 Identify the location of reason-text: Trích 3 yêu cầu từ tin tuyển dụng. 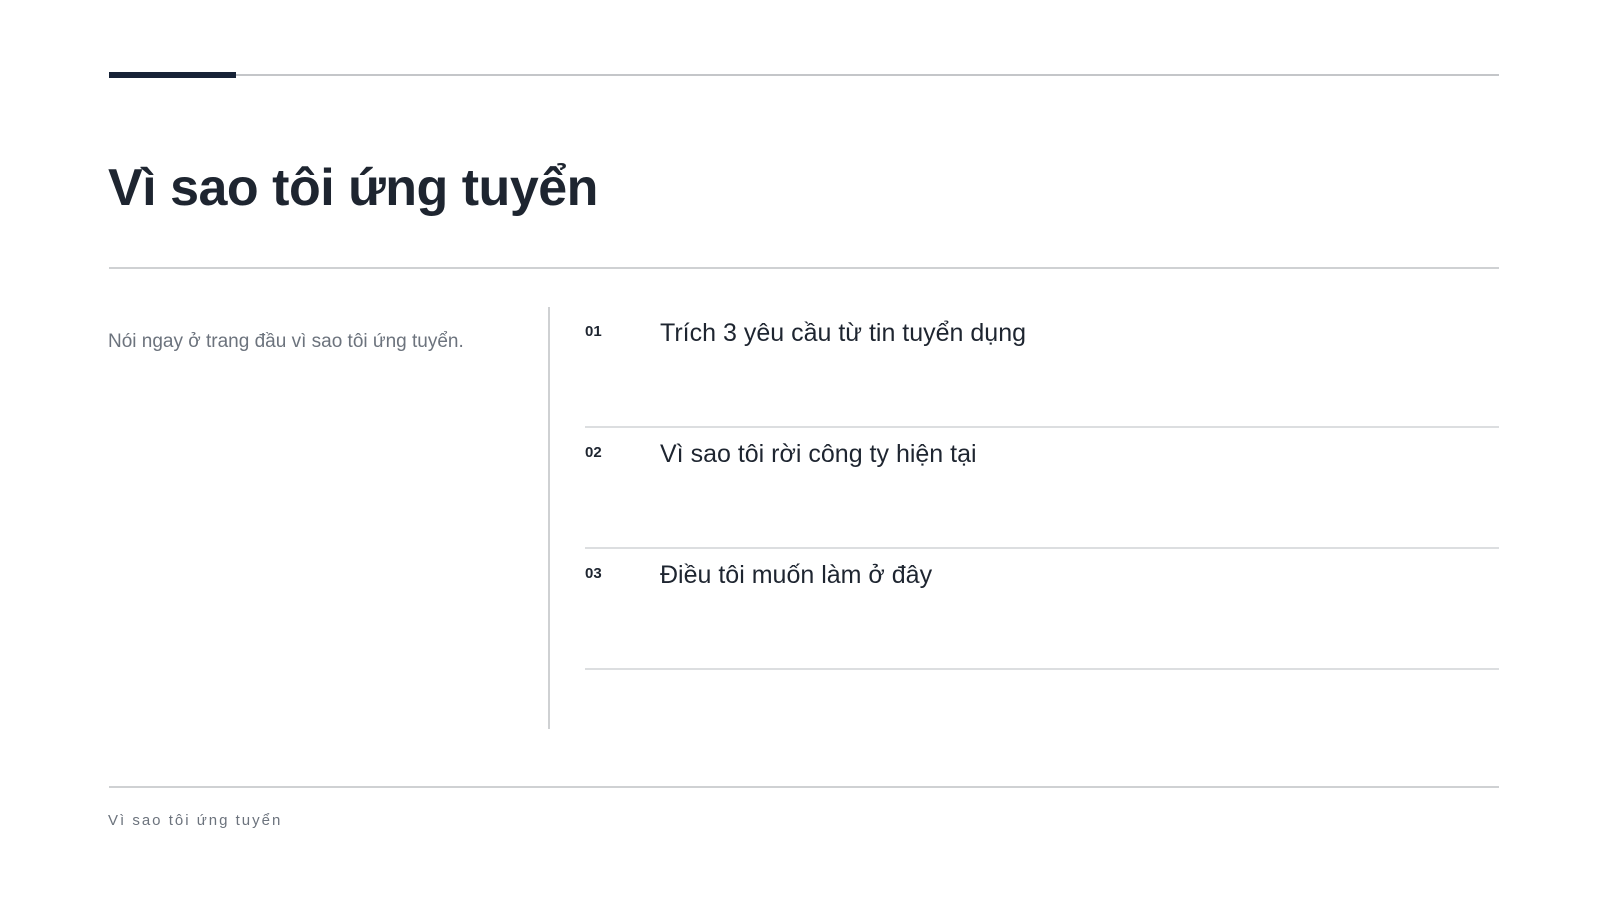
(843, 333).